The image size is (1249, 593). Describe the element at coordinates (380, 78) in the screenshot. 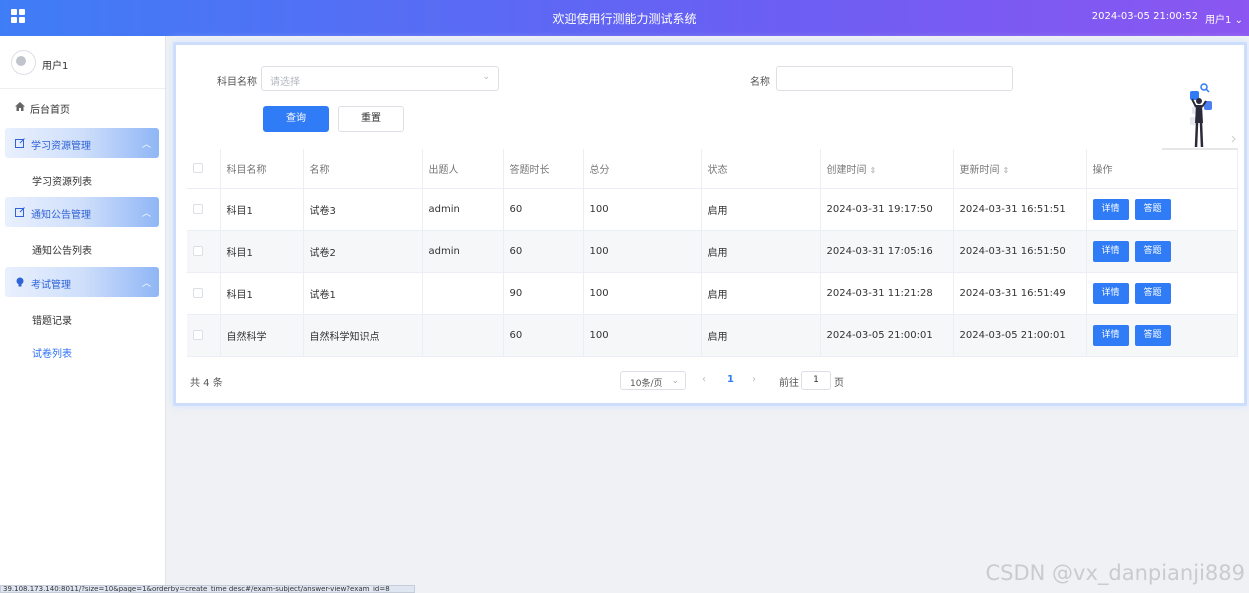

I see `subject-select: 请选择 ⌄` at that location.